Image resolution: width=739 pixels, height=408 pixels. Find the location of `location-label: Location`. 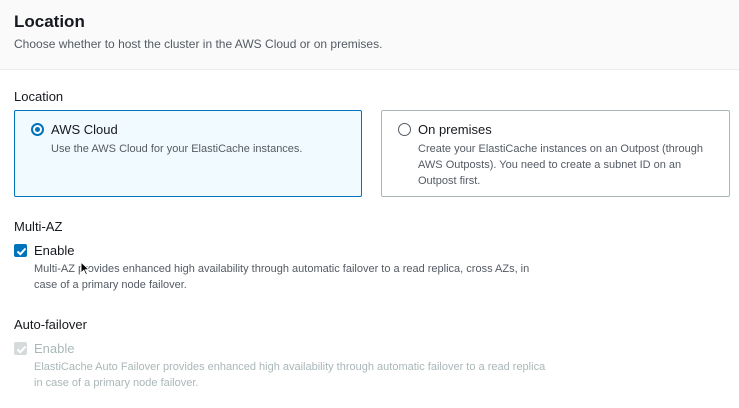

location-label: Location is located at coordinates (39, 96).